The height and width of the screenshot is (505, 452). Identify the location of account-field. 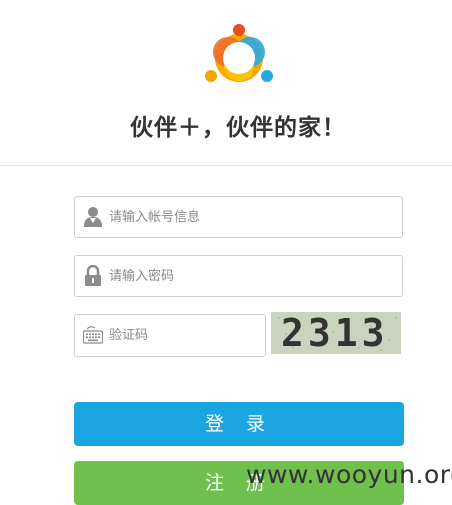
(238, 217).